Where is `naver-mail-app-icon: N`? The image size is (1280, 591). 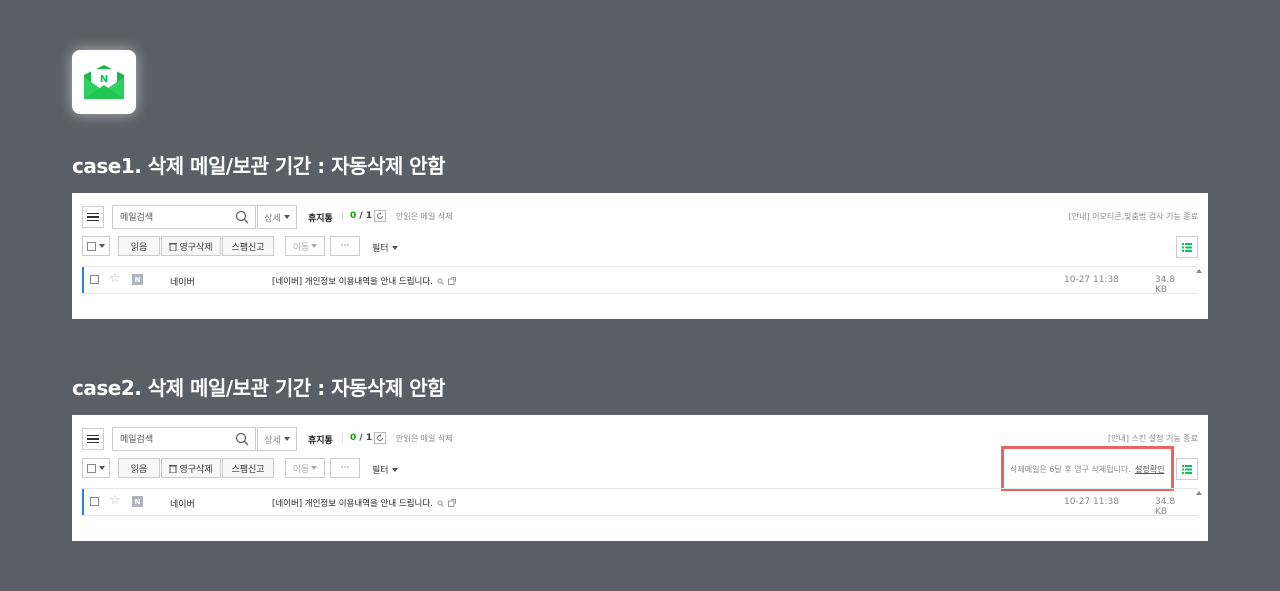 naver-mail-app-icon: N is located at coordinates (104, 82).